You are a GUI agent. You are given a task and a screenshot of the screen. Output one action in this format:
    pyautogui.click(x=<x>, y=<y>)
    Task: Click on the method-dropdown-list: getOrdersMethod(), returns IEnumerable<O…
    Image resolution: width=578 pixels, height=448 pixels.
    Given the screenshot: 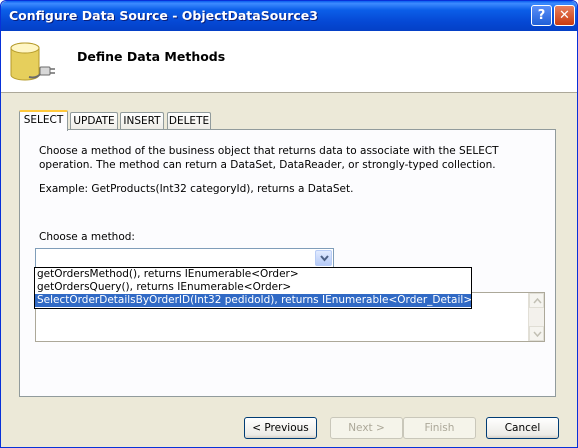 What is the action you would take?
    pyautogui.click(x=253, y=288)
    